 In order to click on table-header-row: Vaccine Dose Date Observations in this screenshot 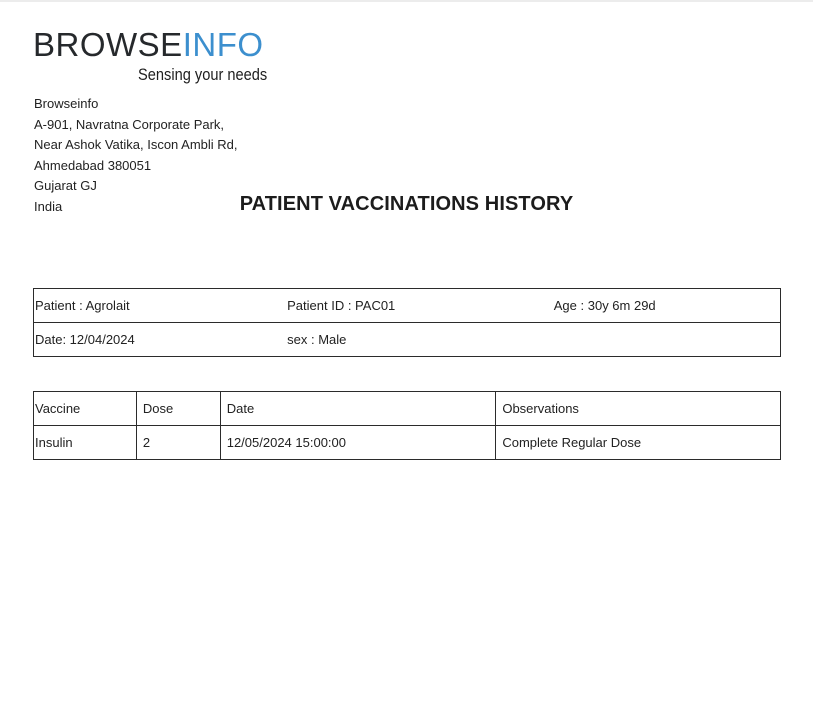, I will do `click(407, 408)`.